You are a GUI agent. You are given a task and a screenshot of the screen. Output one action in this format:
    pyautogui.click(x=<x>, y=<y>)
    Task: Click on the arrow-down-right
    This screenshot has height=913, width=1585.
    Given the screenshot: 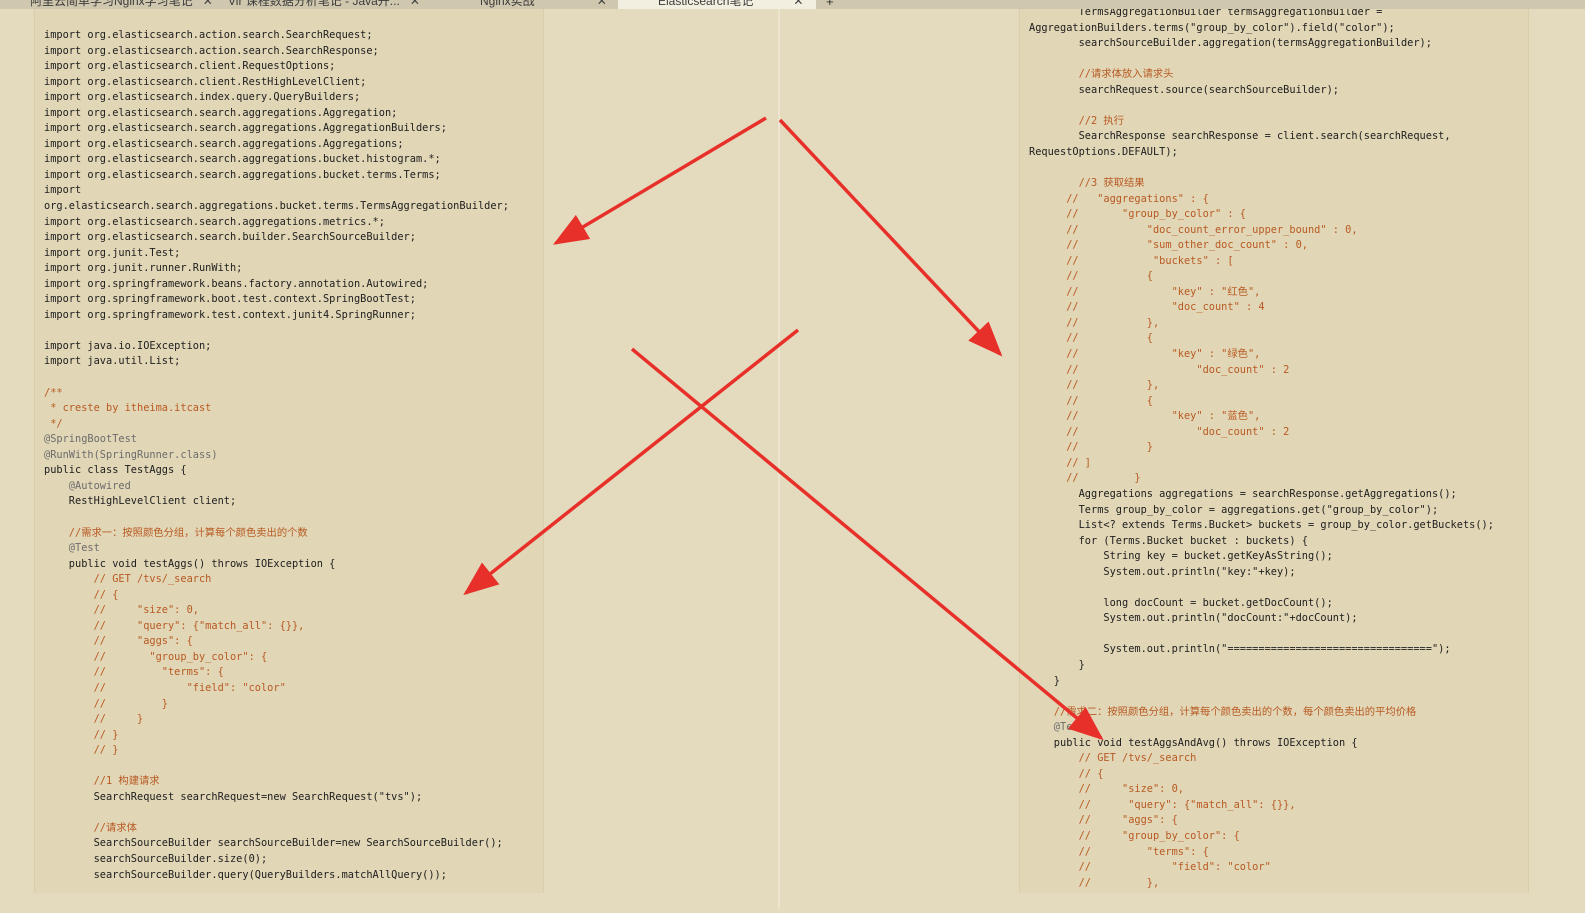 What is the action you would take?
    pyautogui.click(x=890, y=237)
    